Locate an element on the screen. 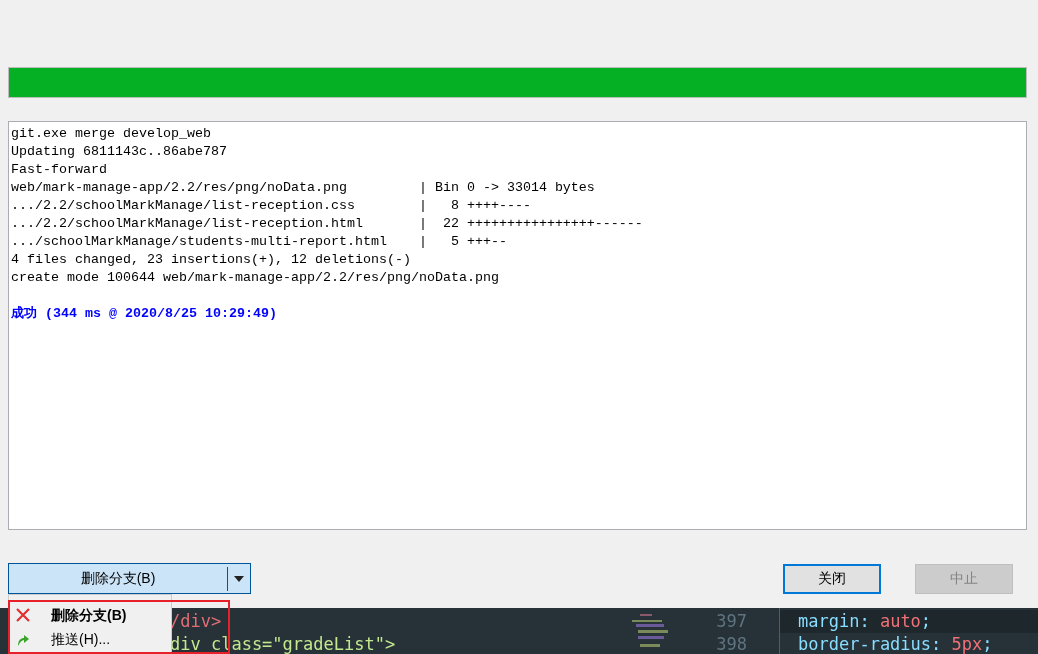 Image resolution: width=1038 pixels, height=654 pixels. menu-item: 删除分支(B) is located at coordinates (89, 615).